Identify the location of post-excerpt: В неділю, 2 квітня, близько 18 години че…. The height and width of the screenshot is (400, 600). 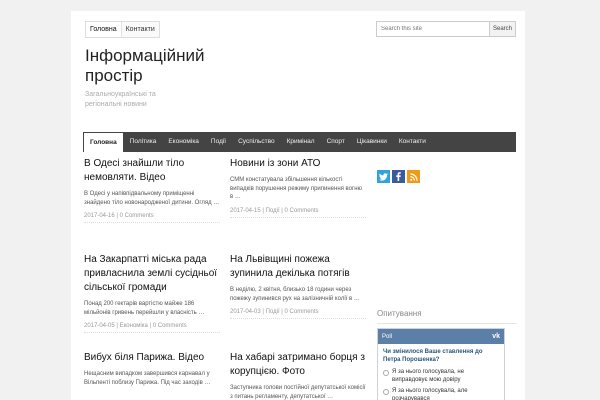
(295, 294).